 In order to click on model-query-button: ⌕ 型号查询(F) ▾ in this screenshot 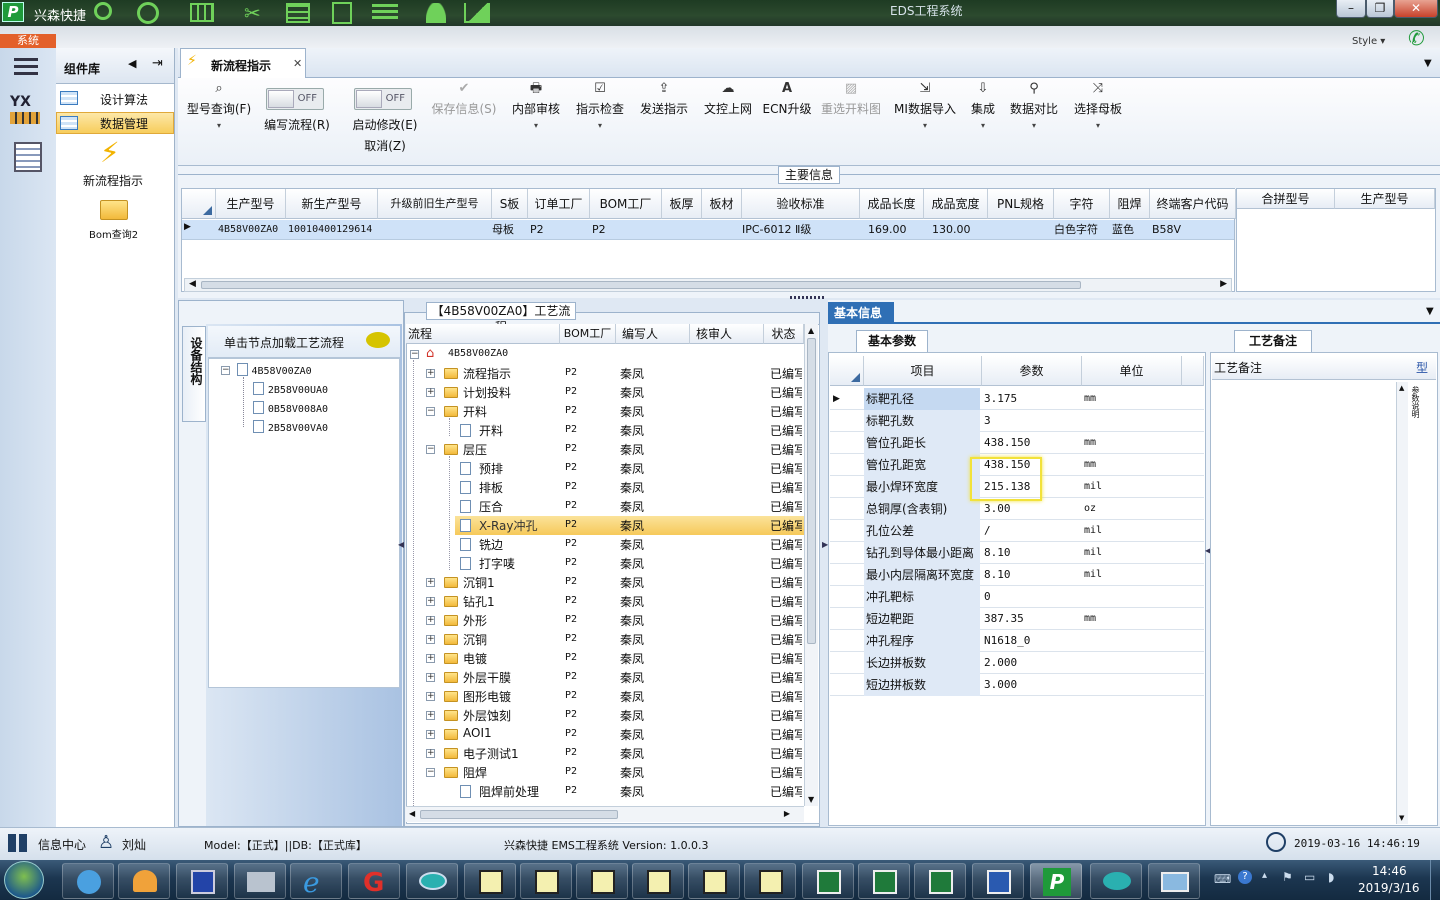, I will do `click(219, 106)`.